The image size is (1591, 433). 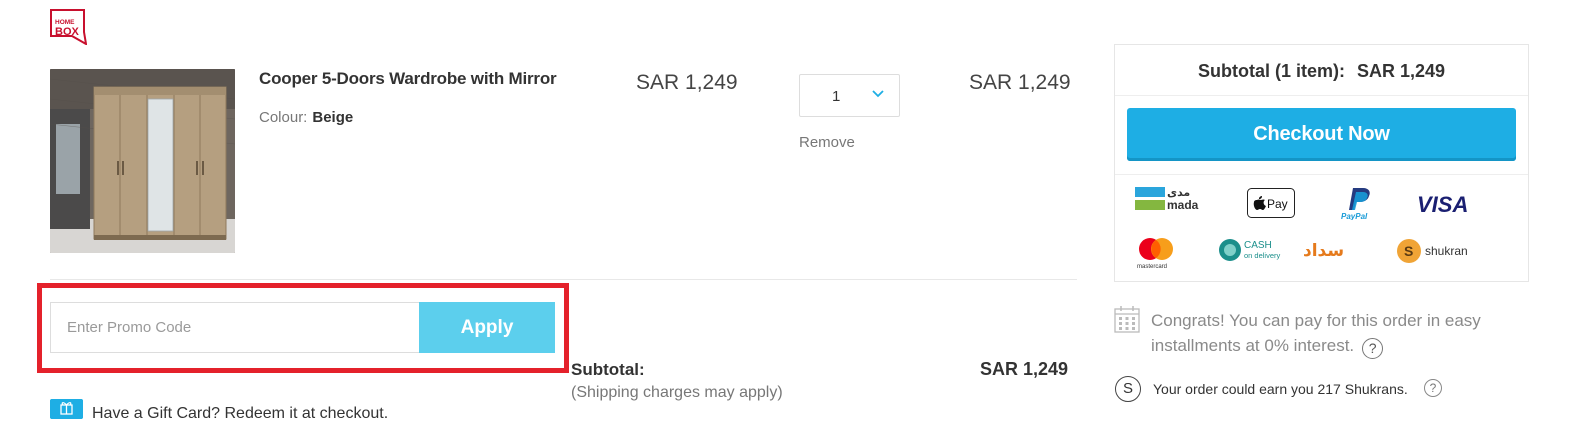 I want to click on visa-icon: VISA, so click(x=1442, y=204).